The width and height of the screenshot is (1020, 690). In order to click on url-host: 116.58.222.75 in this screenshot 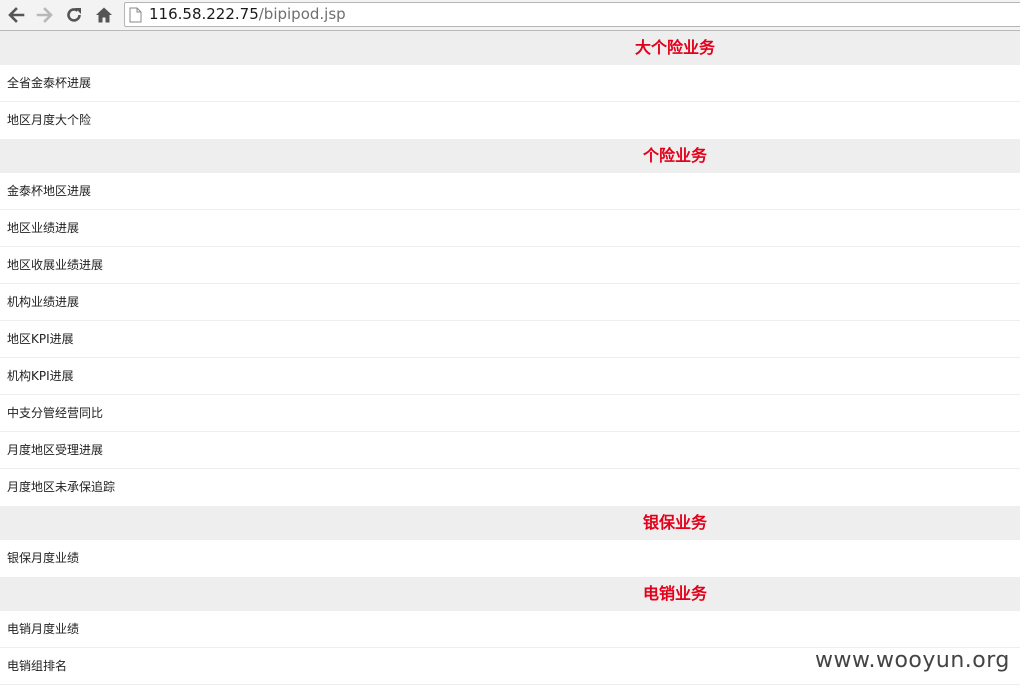, I will do `click(204, 14)`.